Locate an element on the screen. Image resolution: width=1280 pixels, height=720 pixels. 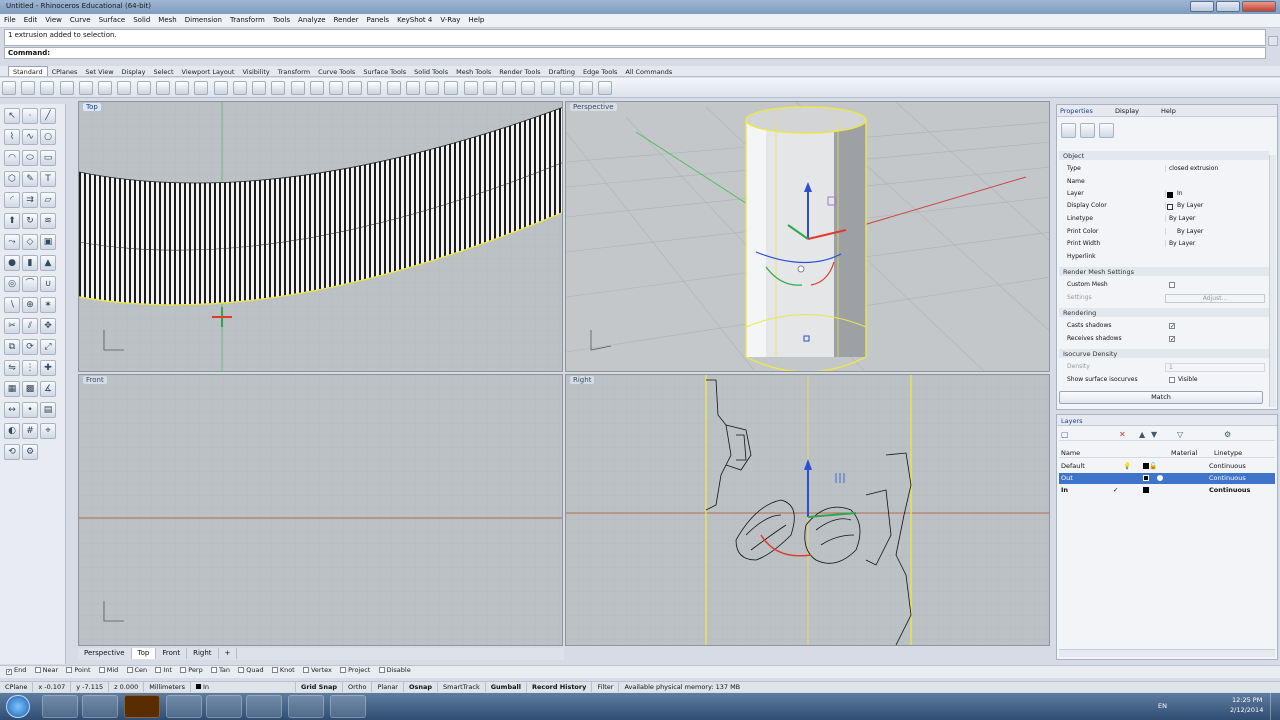
select-icon: ↖ is located at coordinates (12, 116).